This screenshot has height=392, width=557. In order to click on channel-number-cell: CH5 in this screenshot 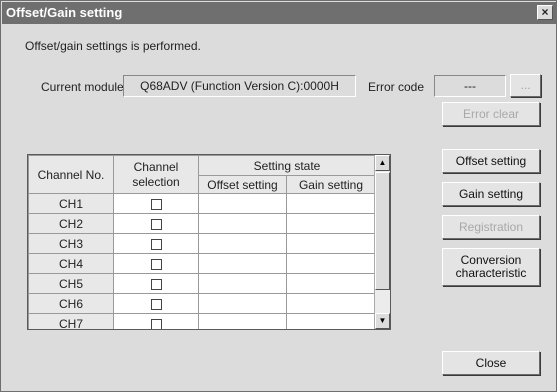, I will do `click(71, 283)`.